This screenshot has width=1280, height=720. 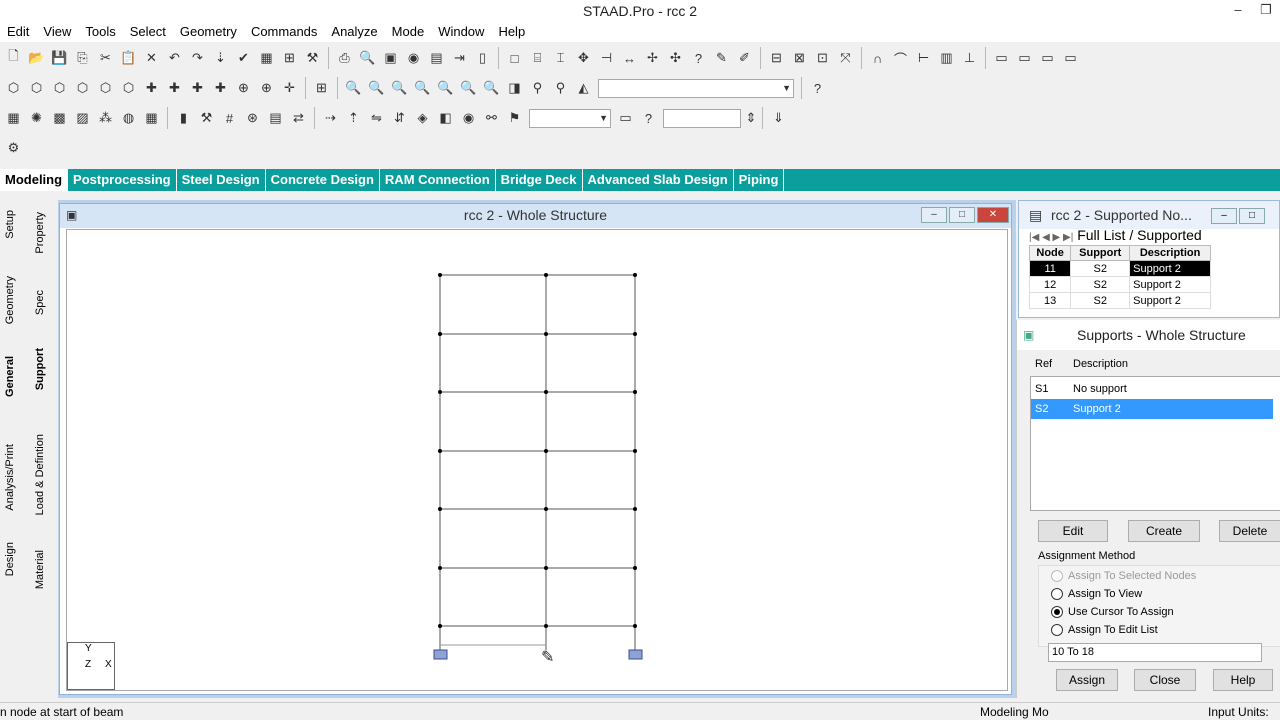 I want to click on load-case-combo: ▼, so click(x=570, y=118).